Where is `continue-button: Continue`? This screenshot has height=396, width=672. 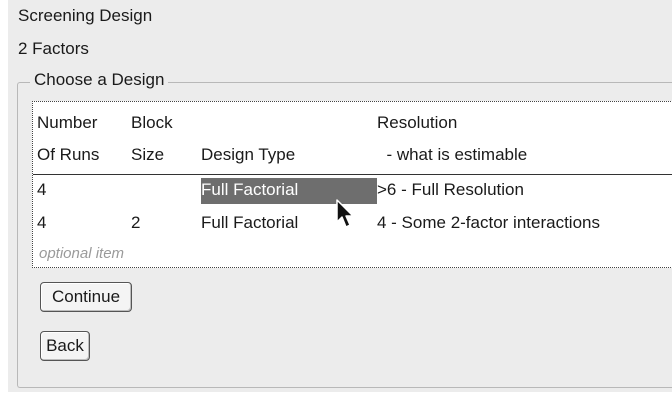
continue-button: Continue is located at coordinates (86, 297).